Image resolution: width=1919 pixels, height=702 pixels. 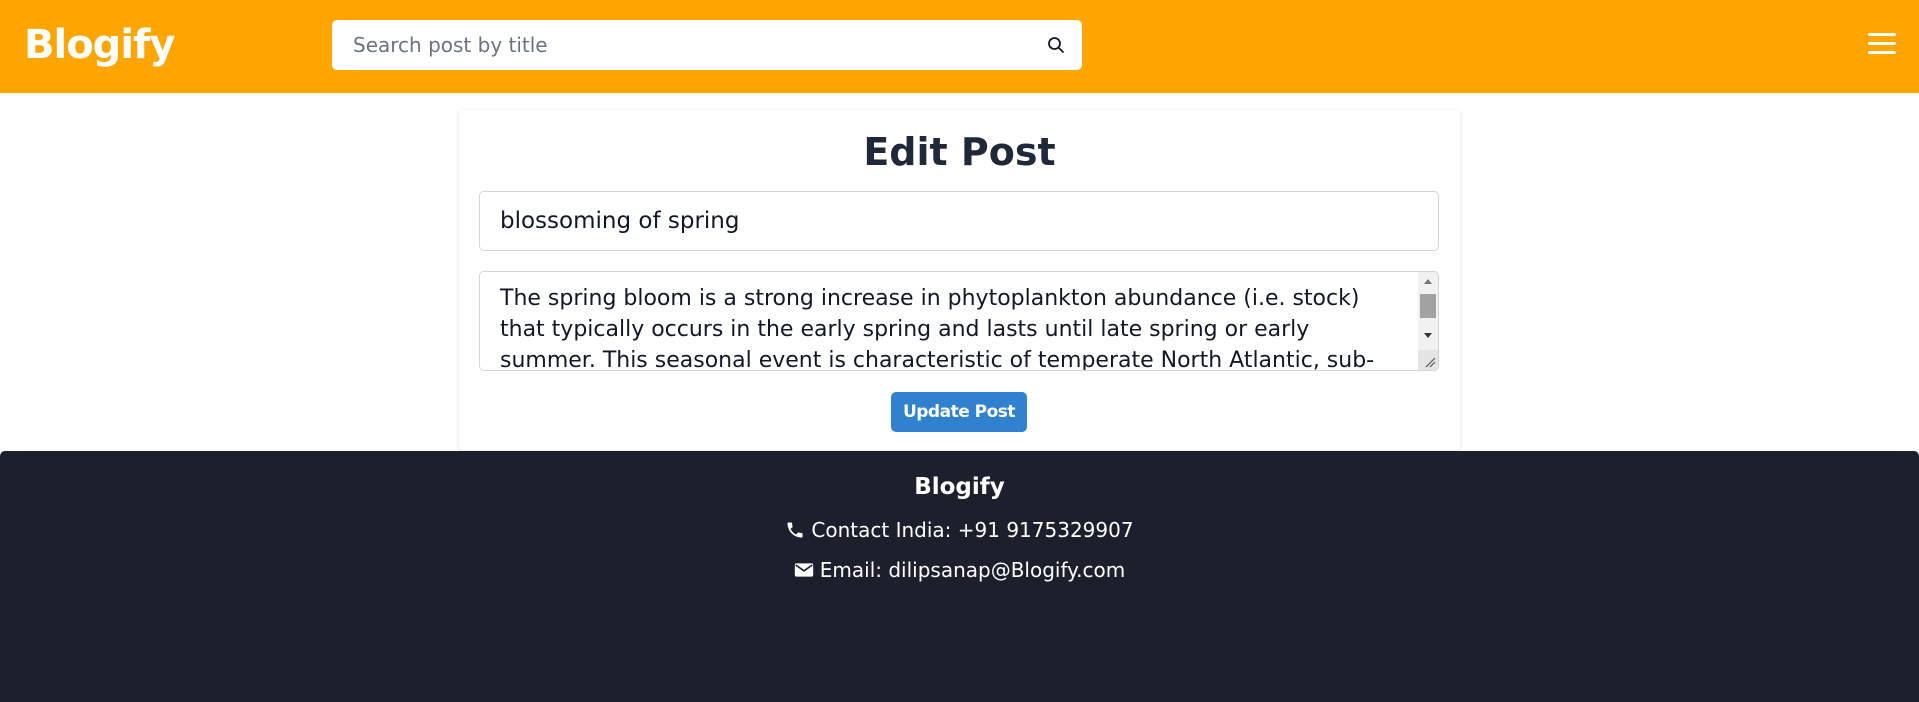 What do you see at coordinates (803, 570) in the screenshot?
I see `envelope-icon` at bounding box center [803, 570].